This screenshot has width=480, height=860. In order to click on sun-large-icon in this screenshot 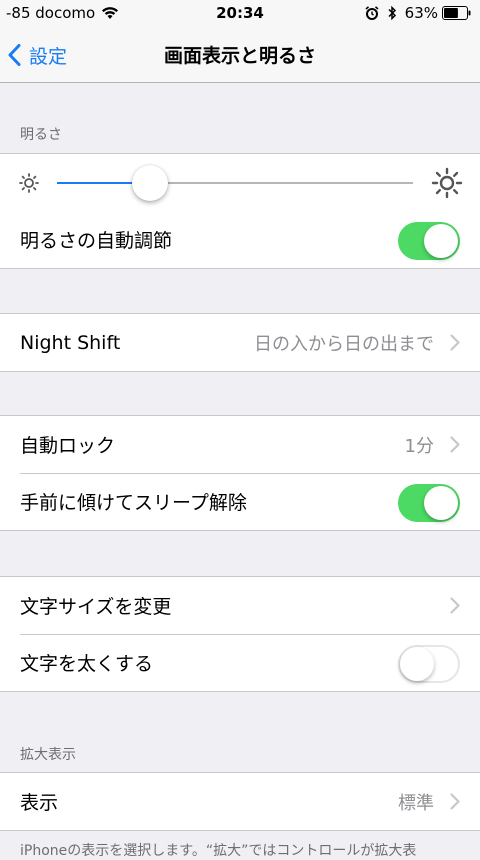, I will do `click(447, 185)`.